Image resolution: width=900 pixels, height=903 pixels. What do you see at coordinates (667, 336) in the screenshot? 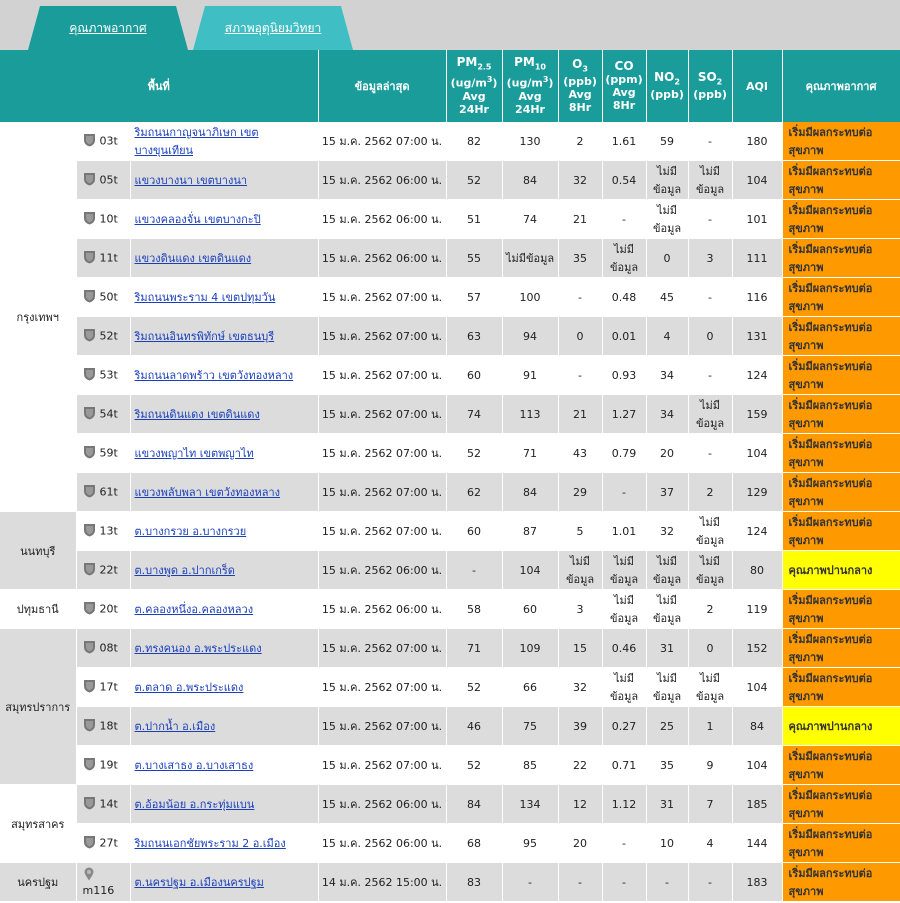
I see `cell-no2: 4` at bounding box center [667, 336].